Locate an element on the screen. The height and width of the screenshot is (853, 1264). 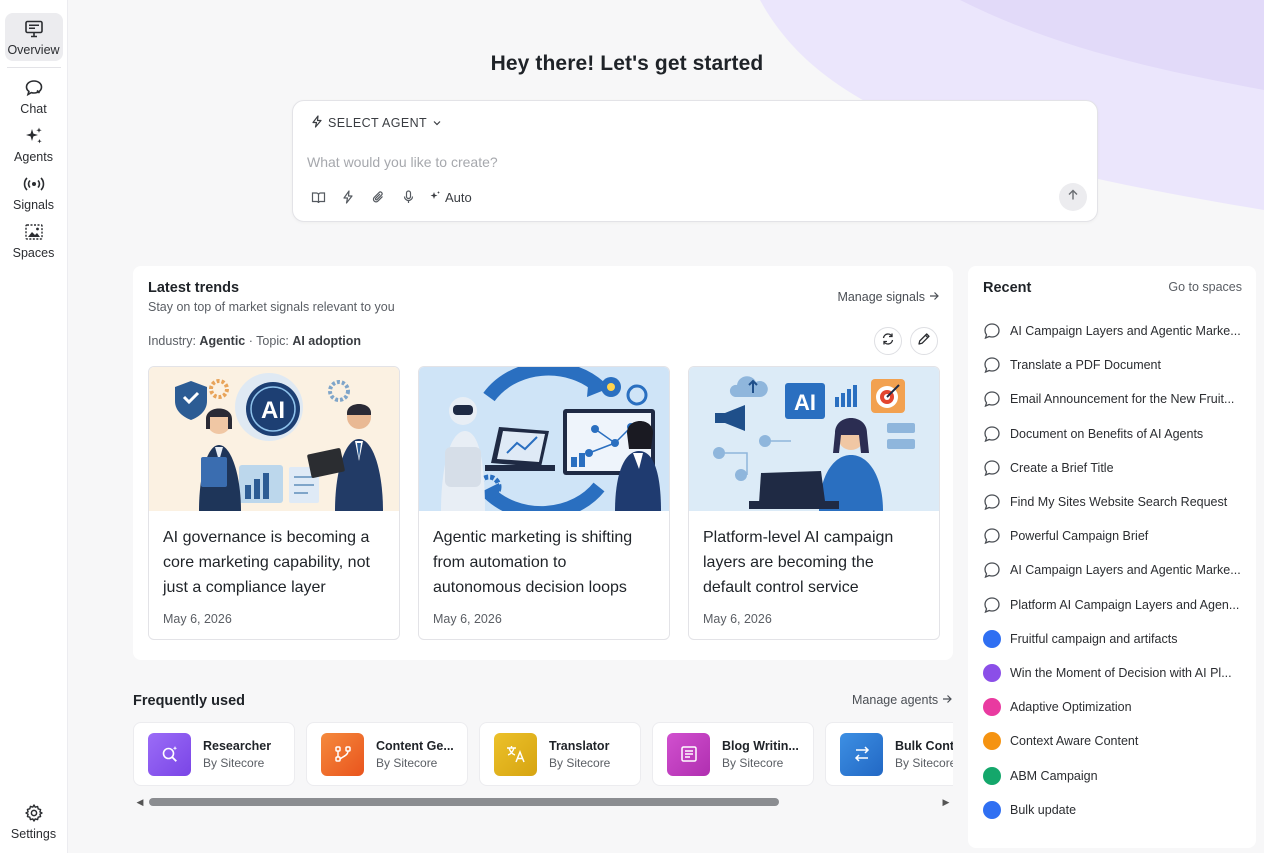
select-agent-dropdown: SELECT AGENT is located at coordinates (376, 123).